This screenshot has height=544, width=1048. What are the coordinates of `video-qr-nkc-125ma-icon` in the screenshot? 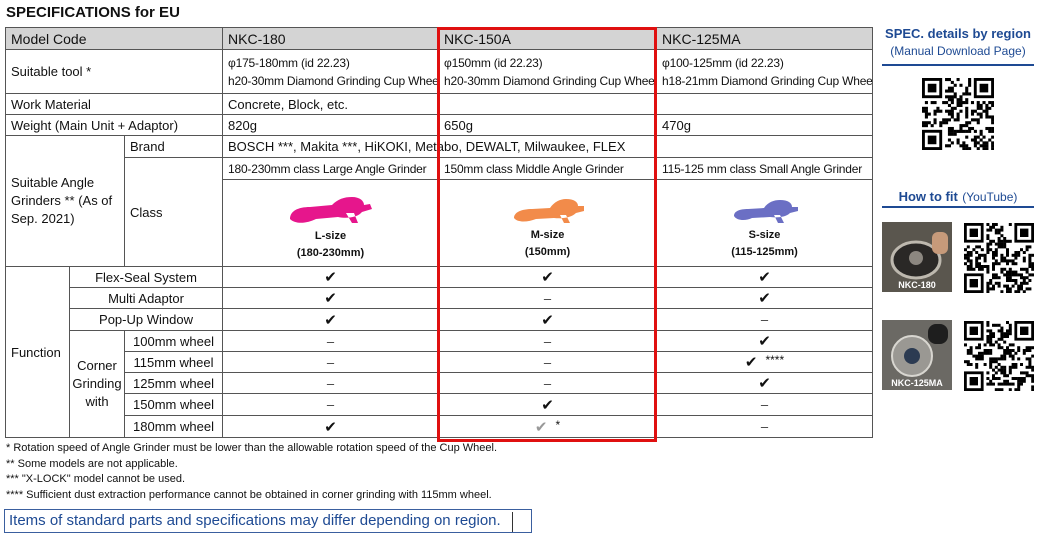 It's located at (999, 356).